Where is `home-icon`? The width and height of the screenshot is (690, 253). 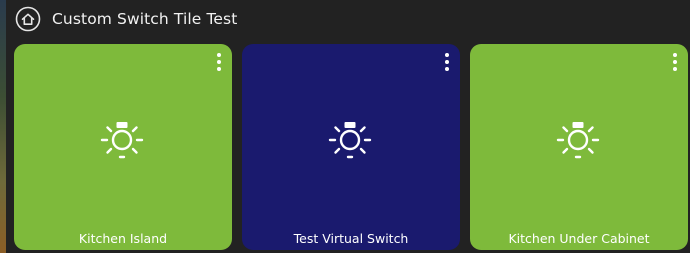 home-icon is located at coordinates (28, 19).